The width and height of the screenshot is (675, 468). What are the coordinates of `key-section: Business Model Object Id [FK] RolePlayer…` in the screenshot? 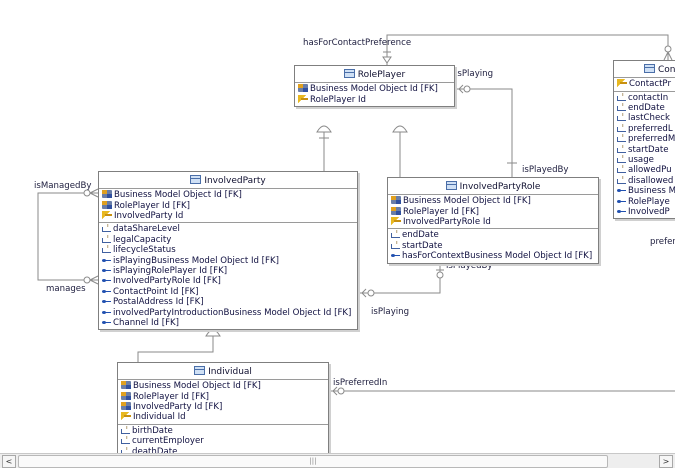 It's located at (374, 94).